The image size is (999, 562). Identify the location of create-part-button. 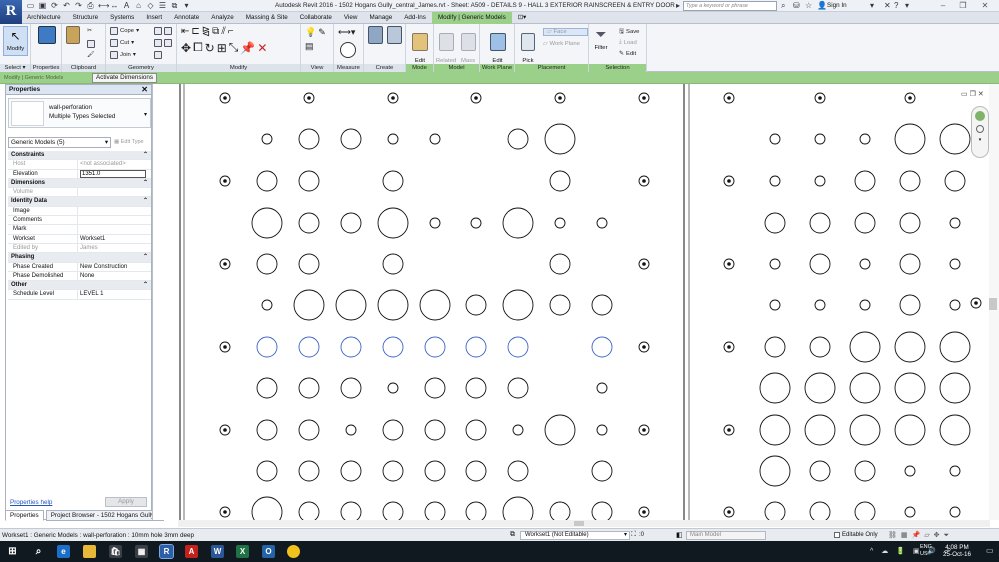
(375, 35).